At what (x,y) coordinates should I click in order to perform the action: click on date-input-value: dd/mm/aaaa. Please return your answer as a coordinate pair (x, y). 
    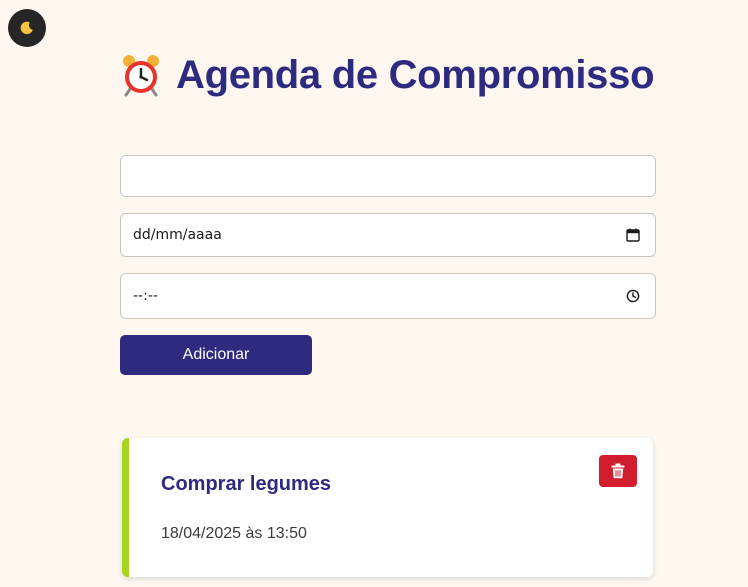
    Looking at the image, I should click on (379, 235).